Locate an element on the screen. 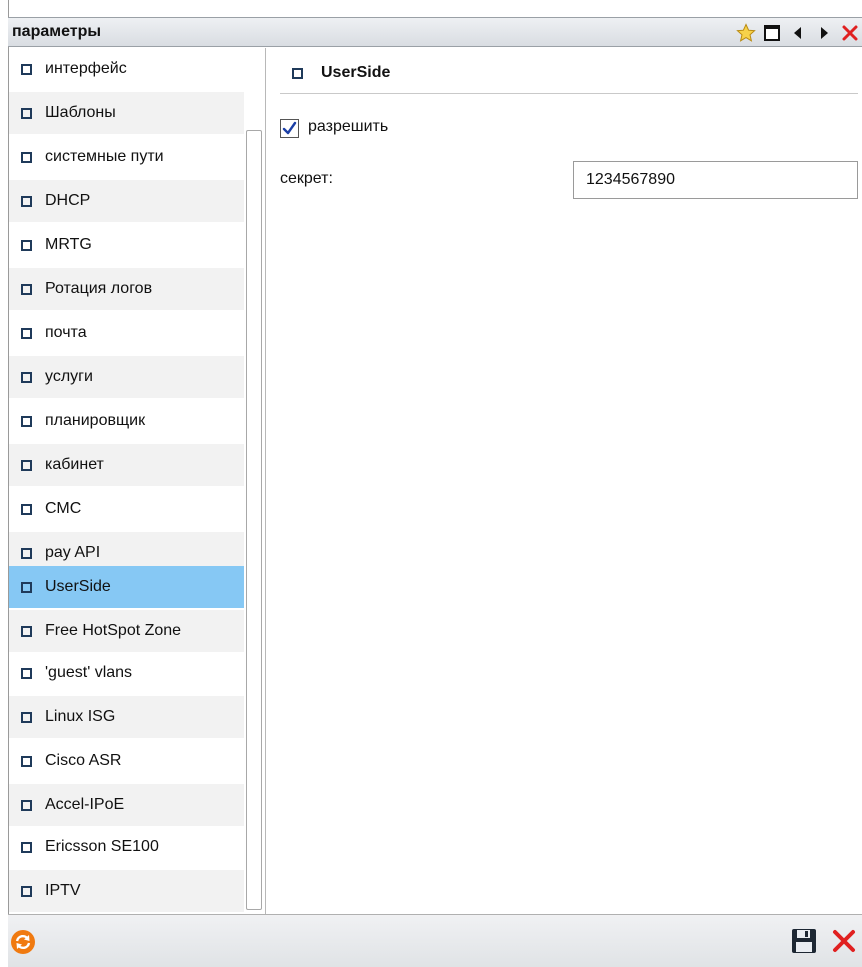 This screenshot has width=862, height=967. sidebar-item-cisco-asr: Cisco ASR is located at coordinates (126, 761).